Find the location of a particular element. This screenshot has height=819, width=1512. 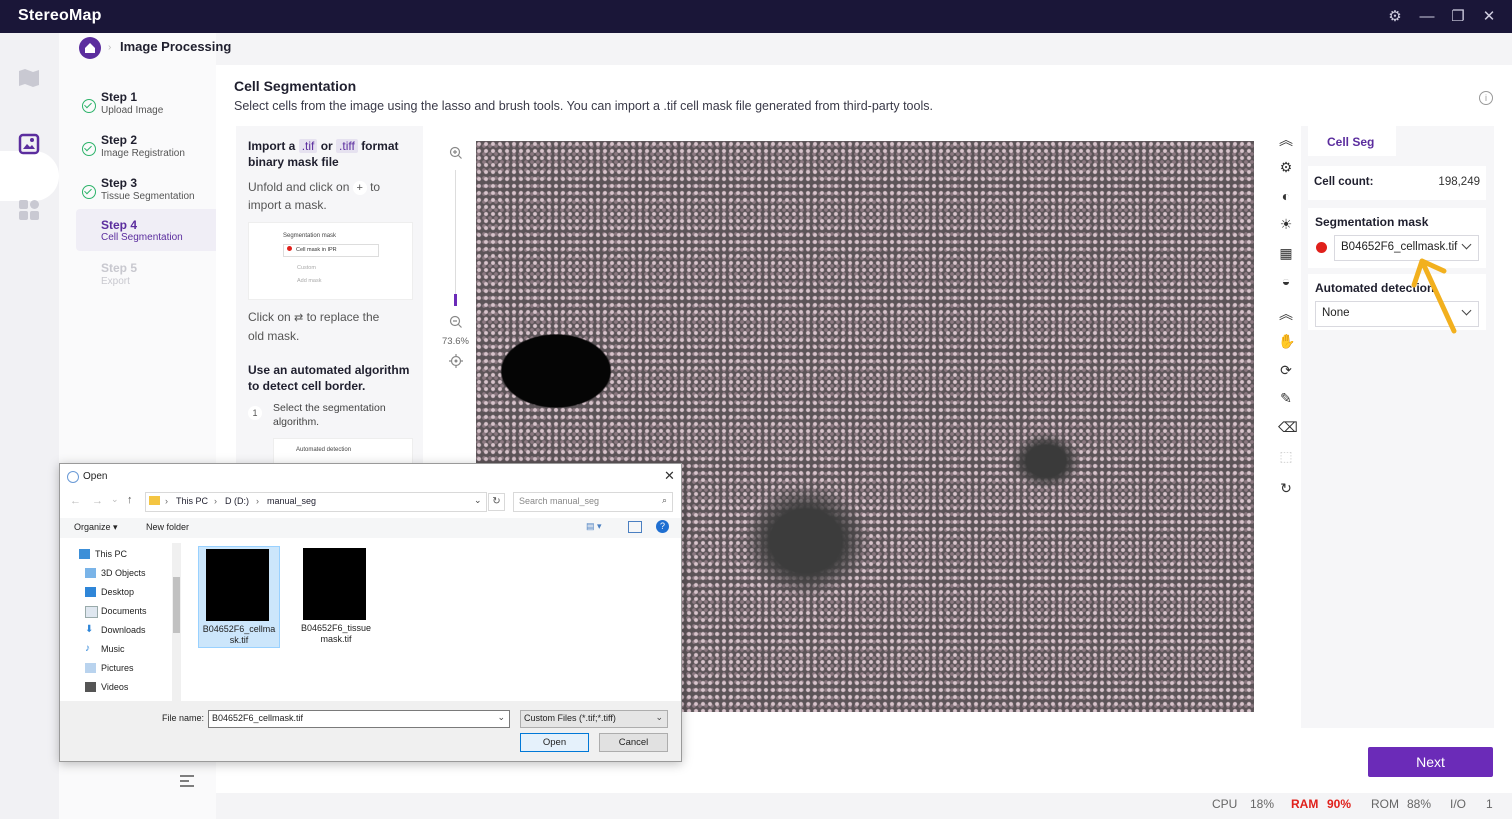

help-icon: ? is located at coordinates (662, 526).